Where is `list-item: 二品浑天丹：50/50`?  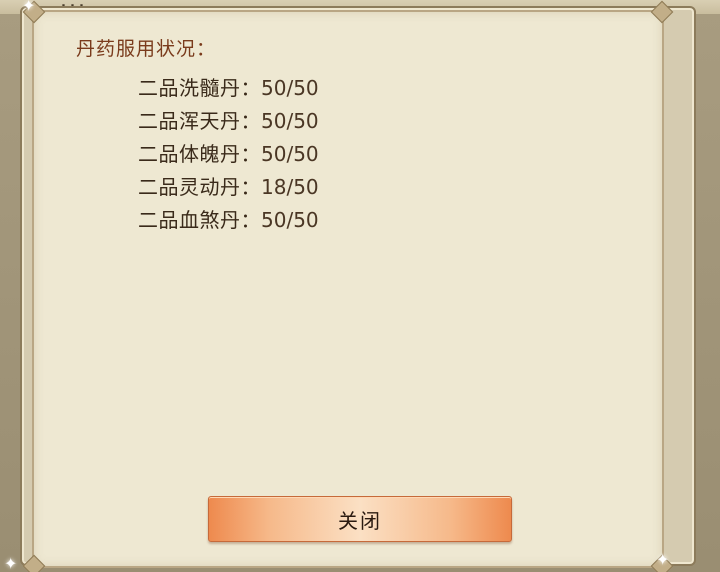 list-item: 二品浑天丹：50/50 is located at coordinates (228, 123).